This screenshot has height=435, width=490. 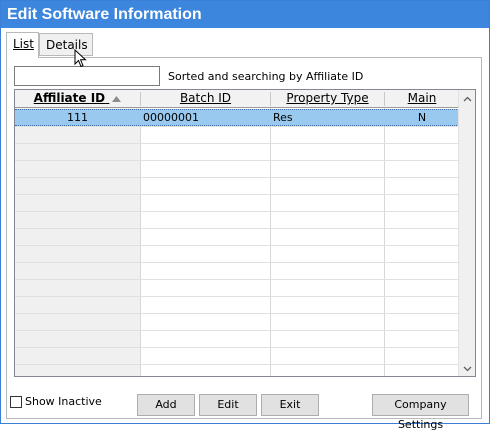 I want to click on add-button-label: Add, so click(x=166, y=404).